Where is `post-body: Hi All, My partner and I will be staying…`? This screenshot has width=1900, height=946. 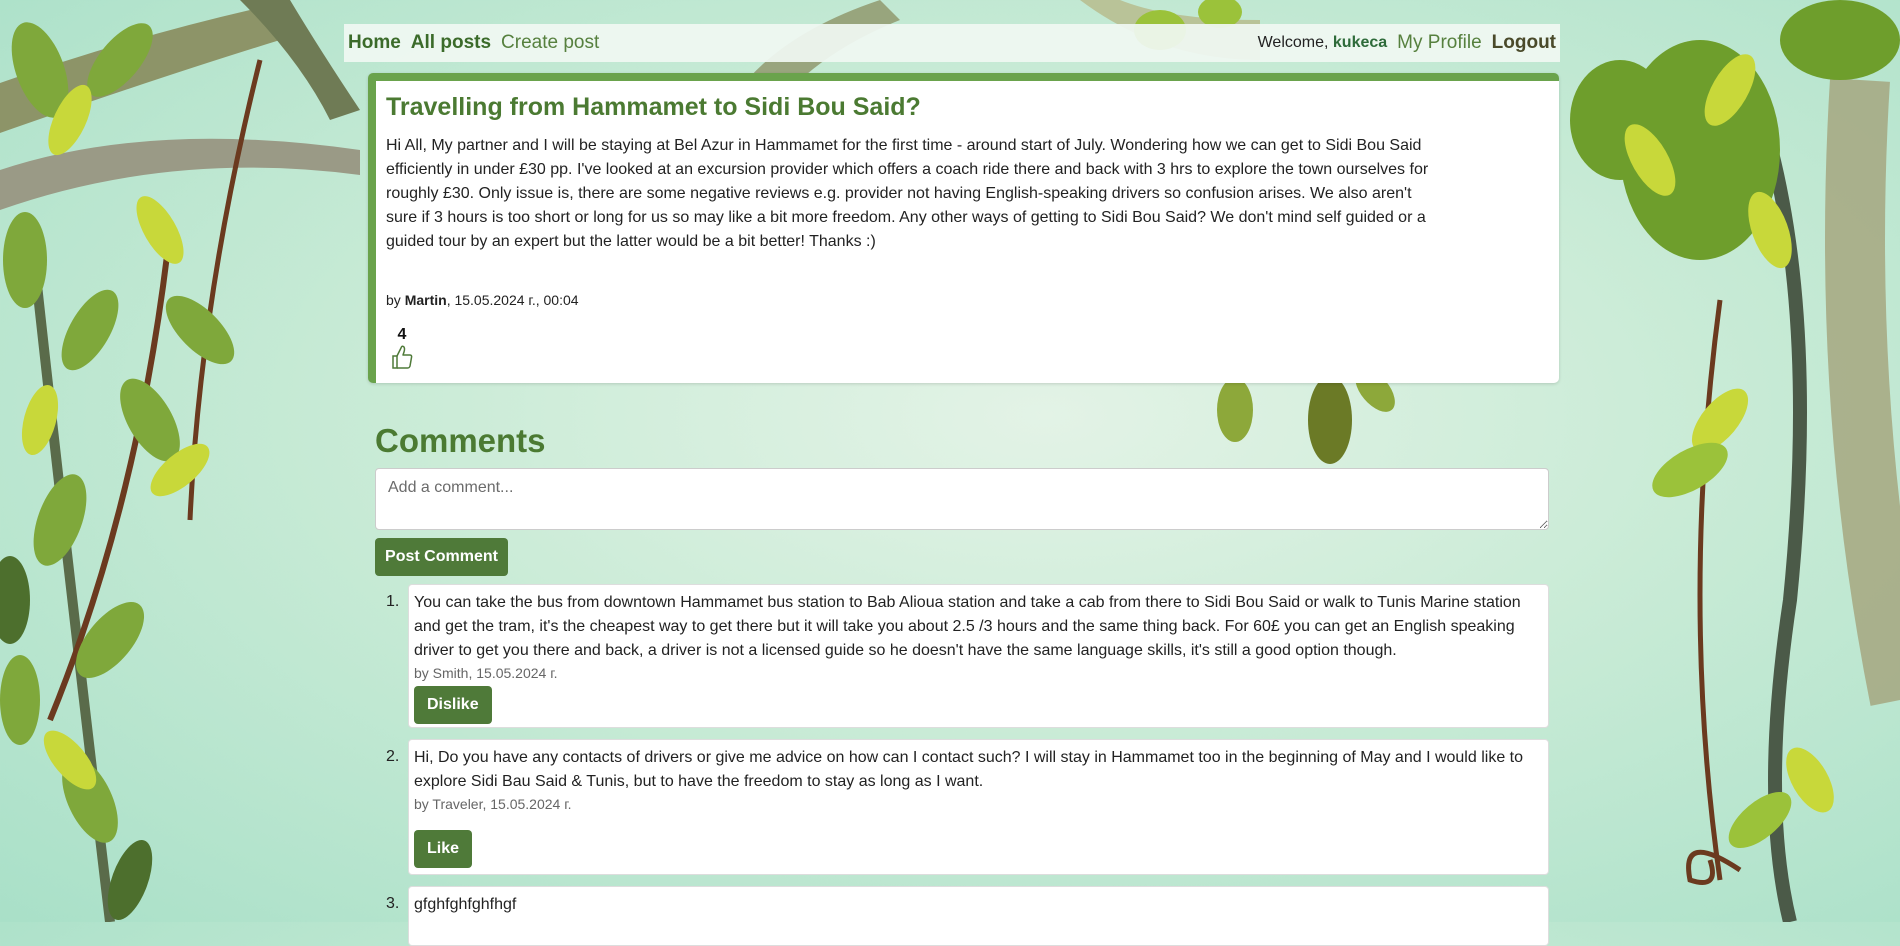
post-body: Hi All, My partner and I will be staying… is located at coordinates (907, 193).